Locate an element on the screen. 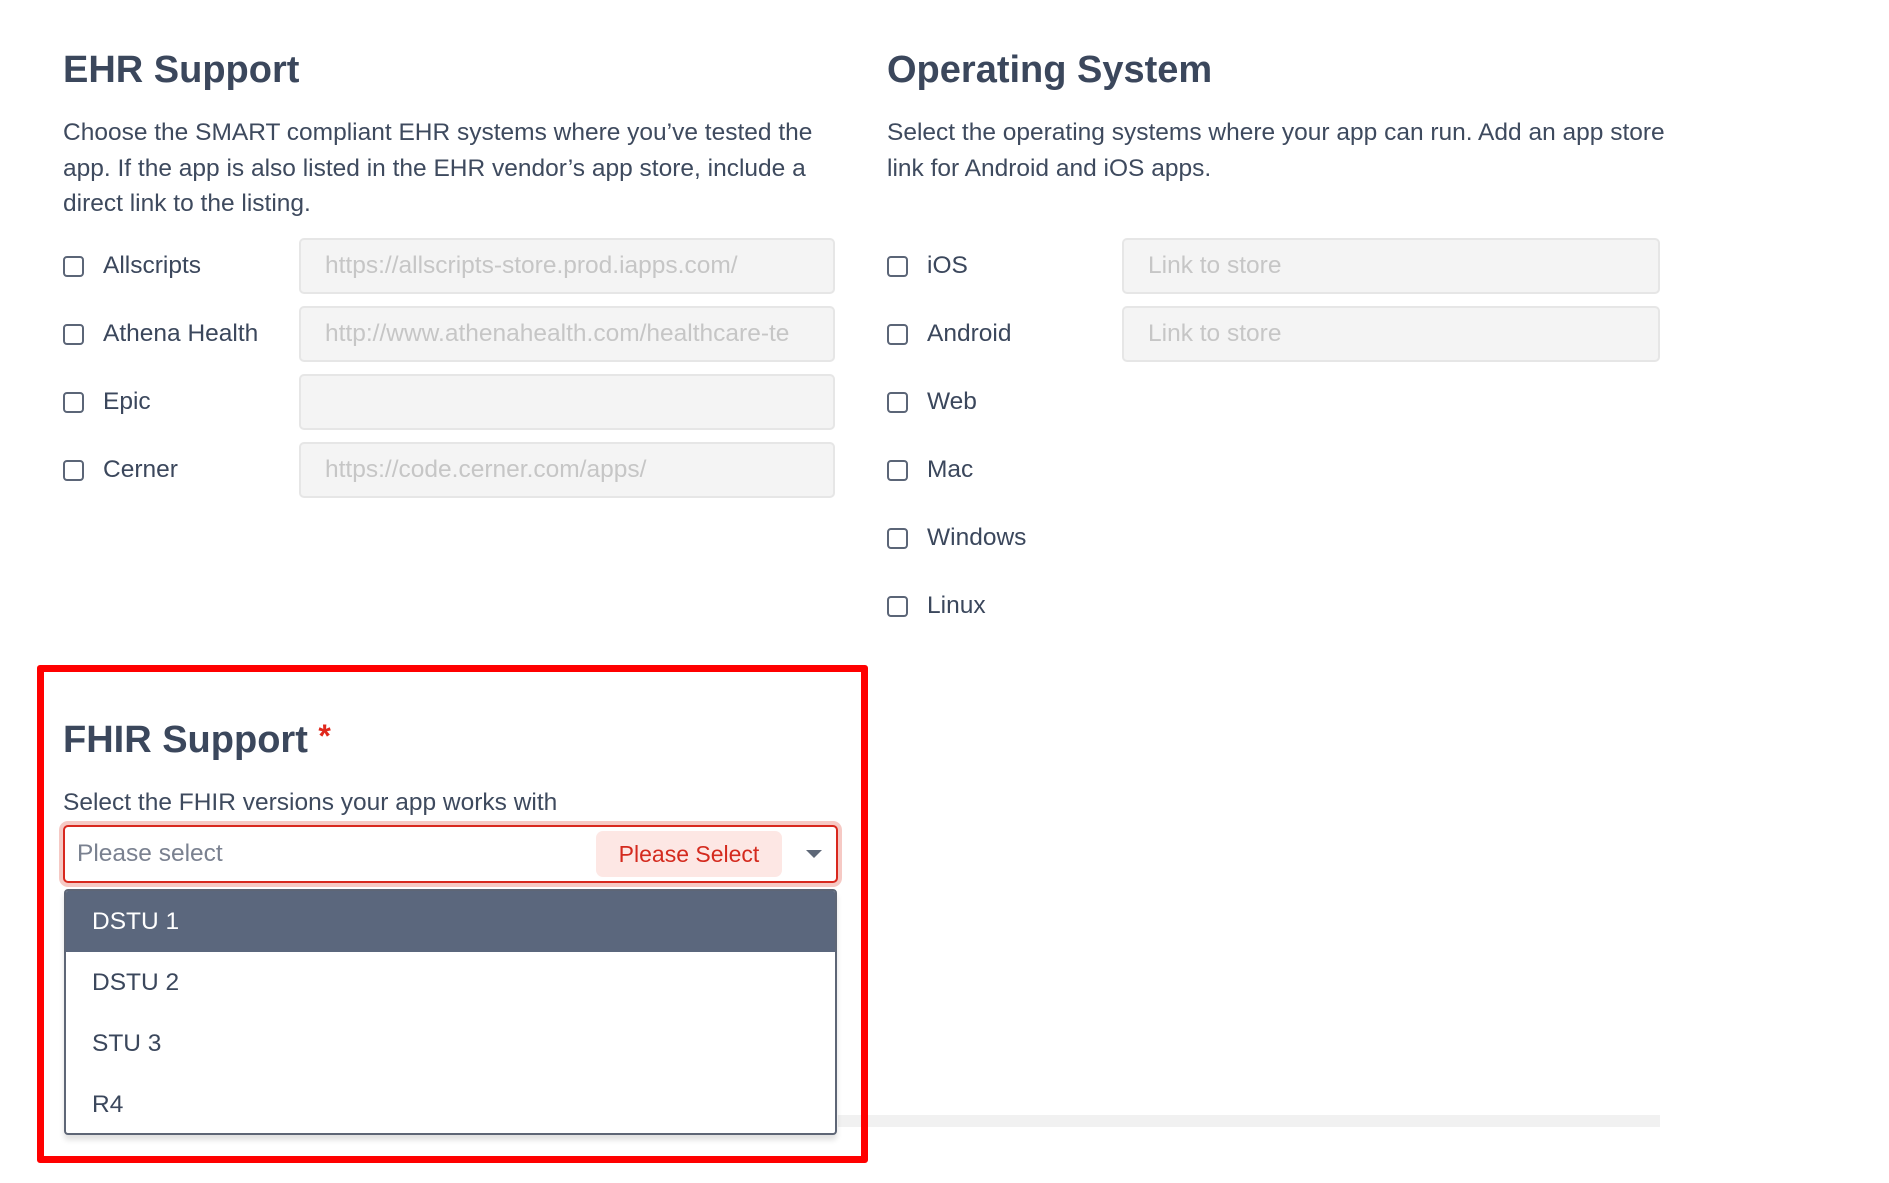  cerner-checkbox is located at coordinates (73, 470).